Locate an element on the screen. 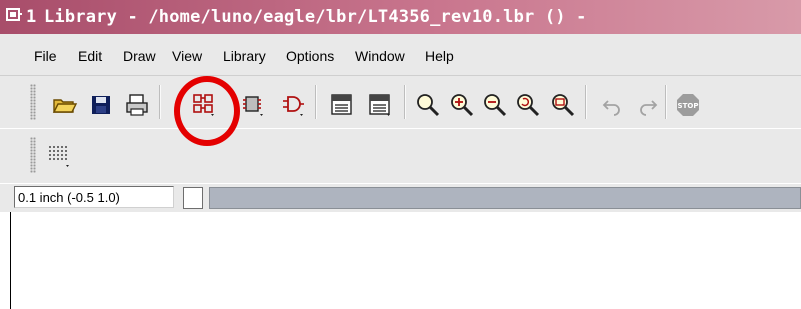 This screenshot has width=801, height=309. menu-view: View is located at coordinates (187, 56).